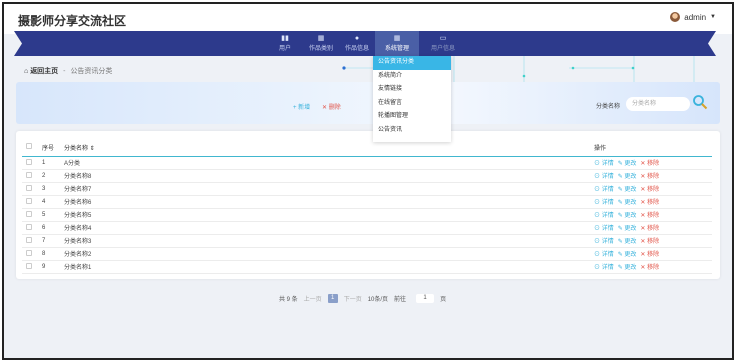 The width and height of the screenshot is (736, 362). What do you see at coordinates (357, 43) in the screenshot?
I see `nav-item-works: ● 作品信息` at bounding box center [357, 43].